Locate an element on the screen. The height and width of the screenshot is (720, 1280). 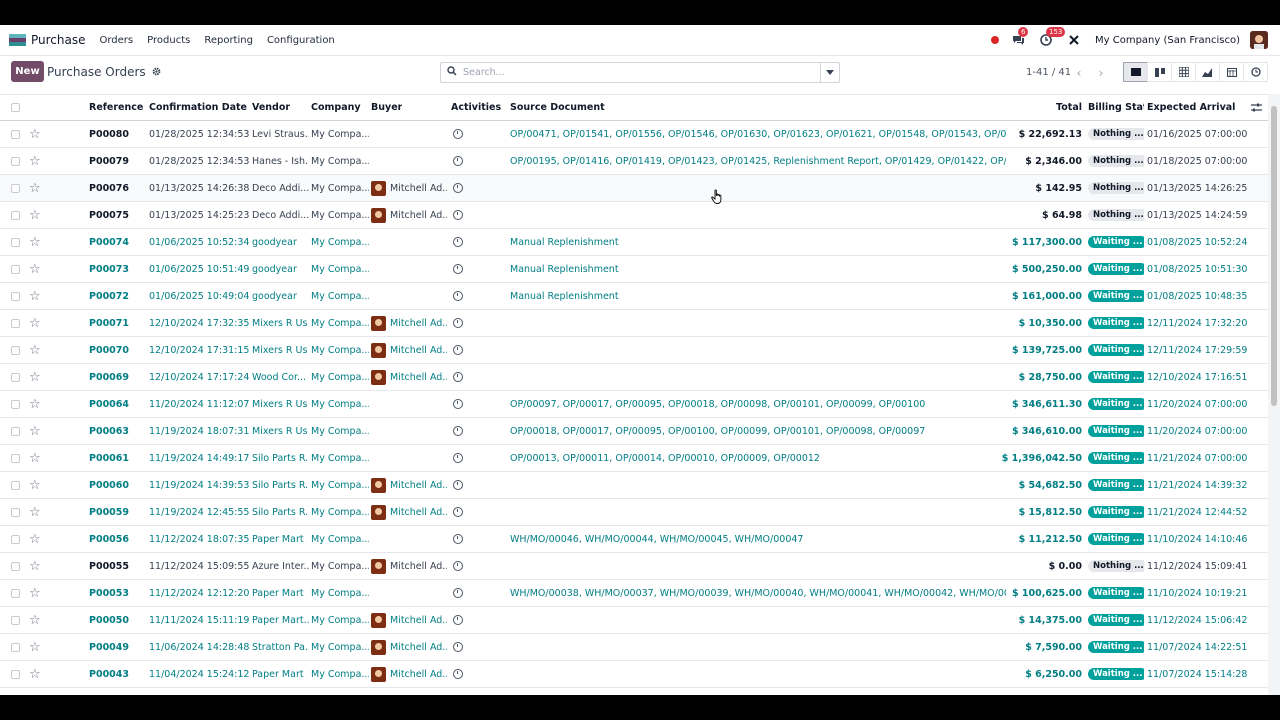
kanban-view-icon is located at coordinates (1159, 72).